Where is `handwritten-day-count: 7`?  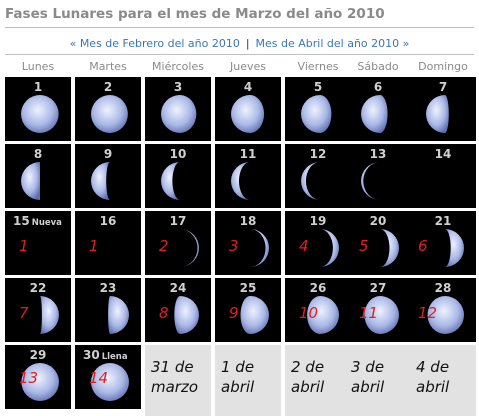
handwritten-day-count: 7 is located at coordinates (24, 313).